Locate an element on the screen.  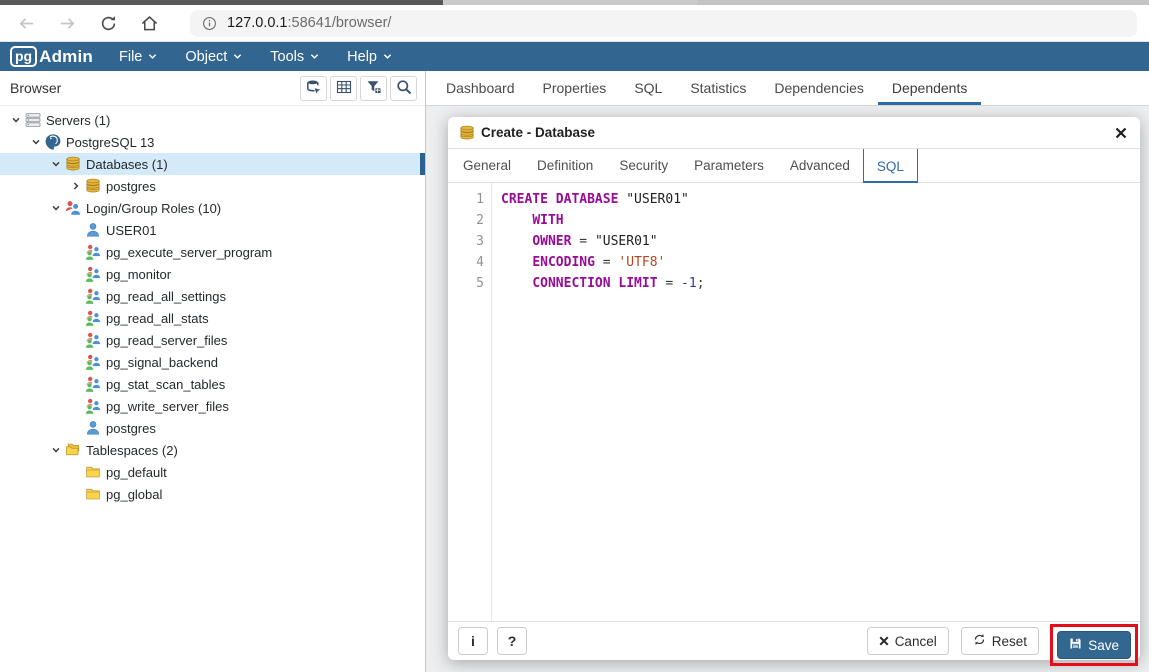
tree-item: pg_default is located at coordinates (212, 472).